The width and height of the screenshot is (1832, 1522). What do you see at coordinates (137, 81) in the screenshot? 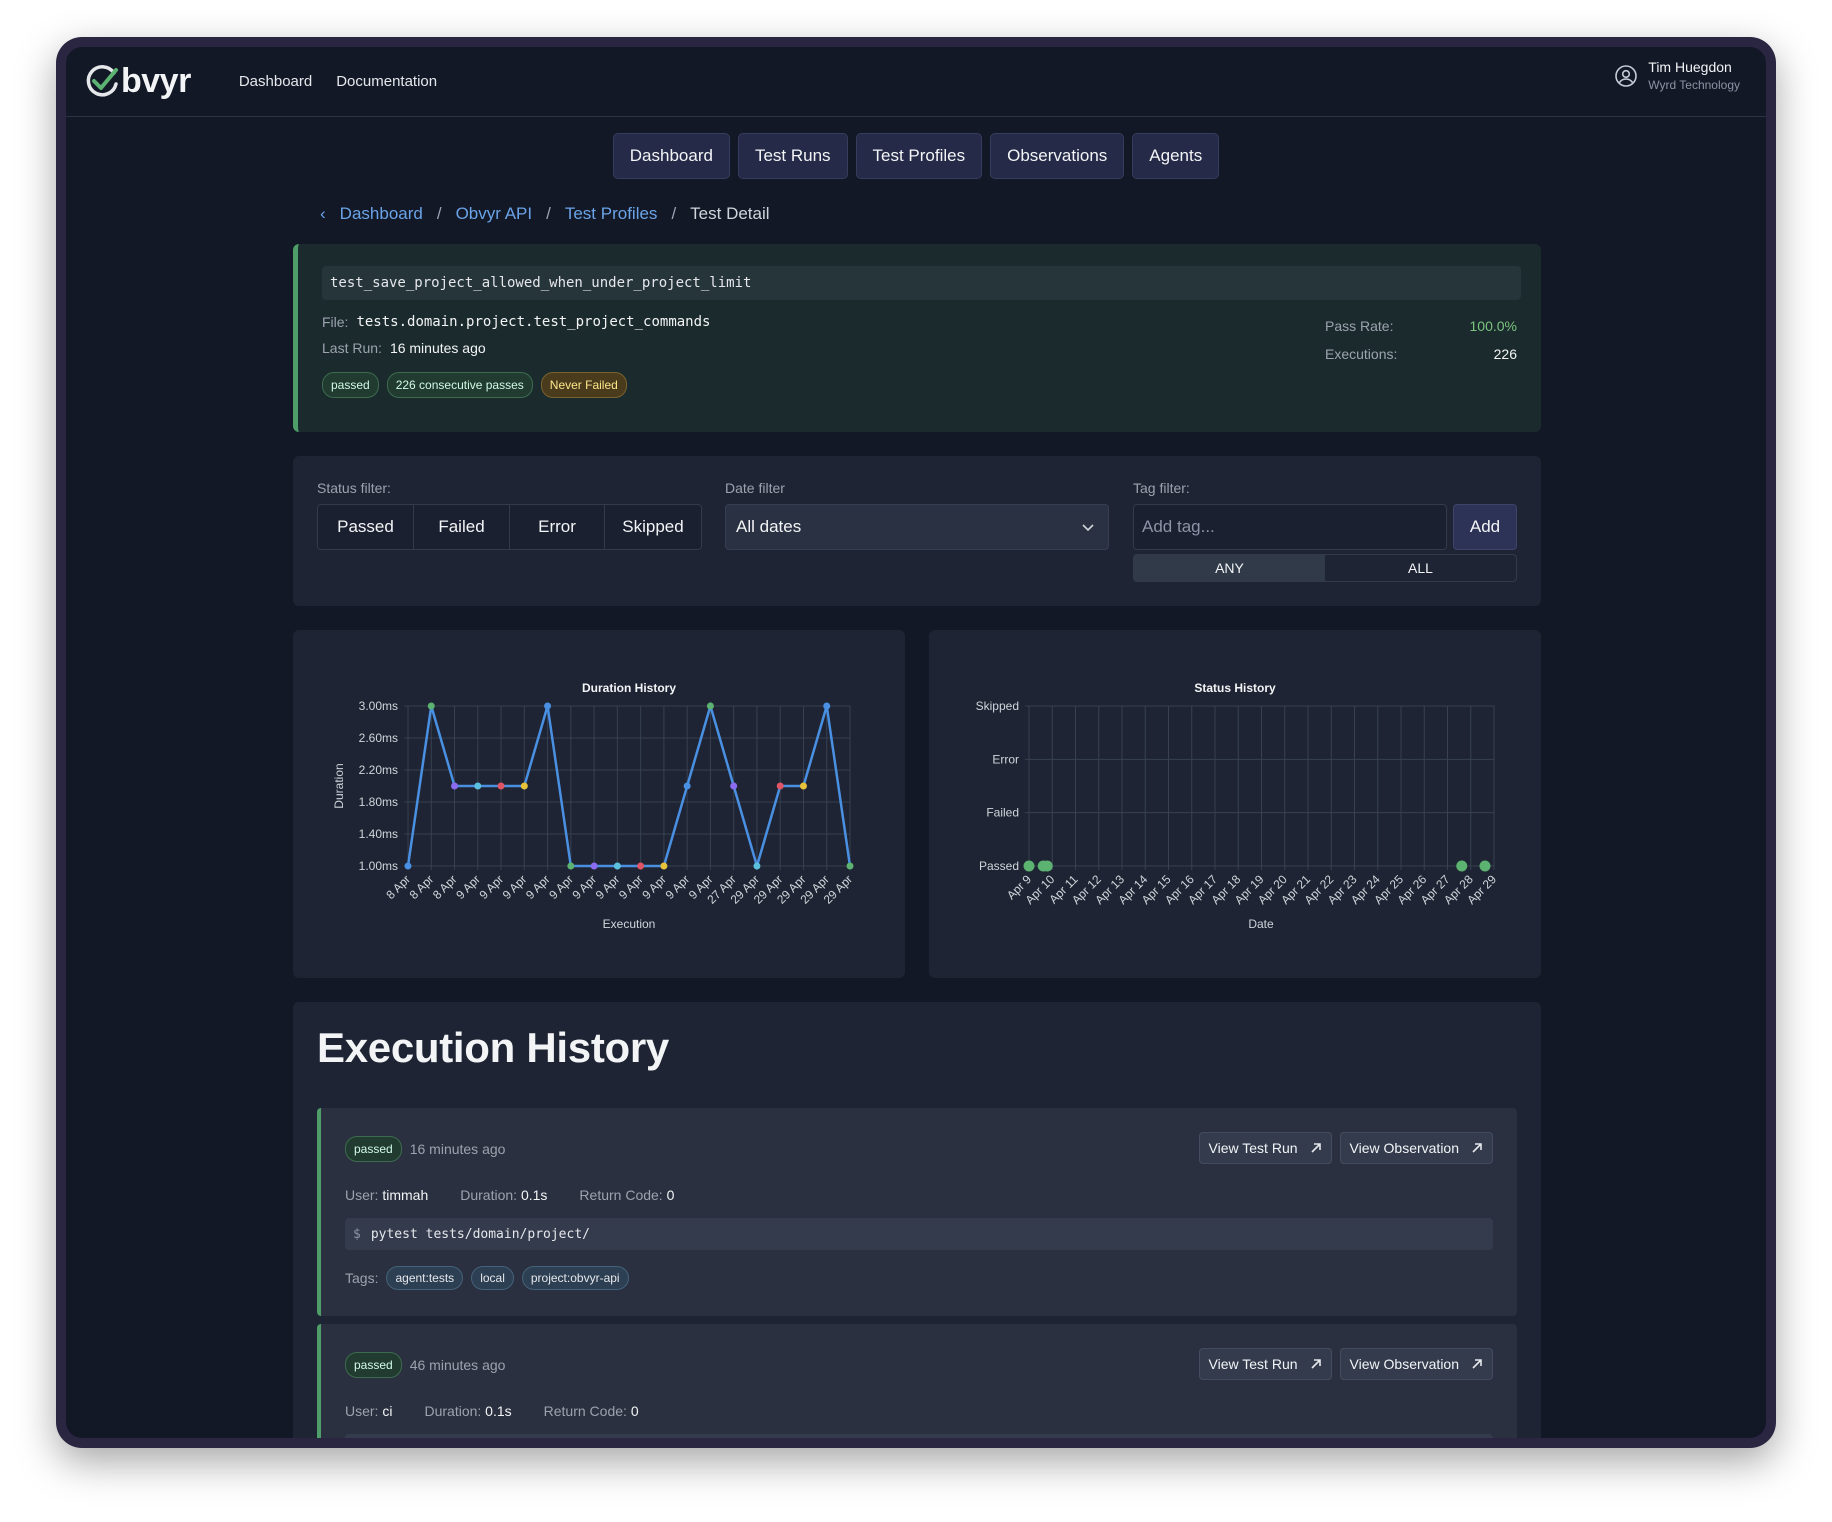
I see `logo: bvyr` at bounding box center [137, 81].